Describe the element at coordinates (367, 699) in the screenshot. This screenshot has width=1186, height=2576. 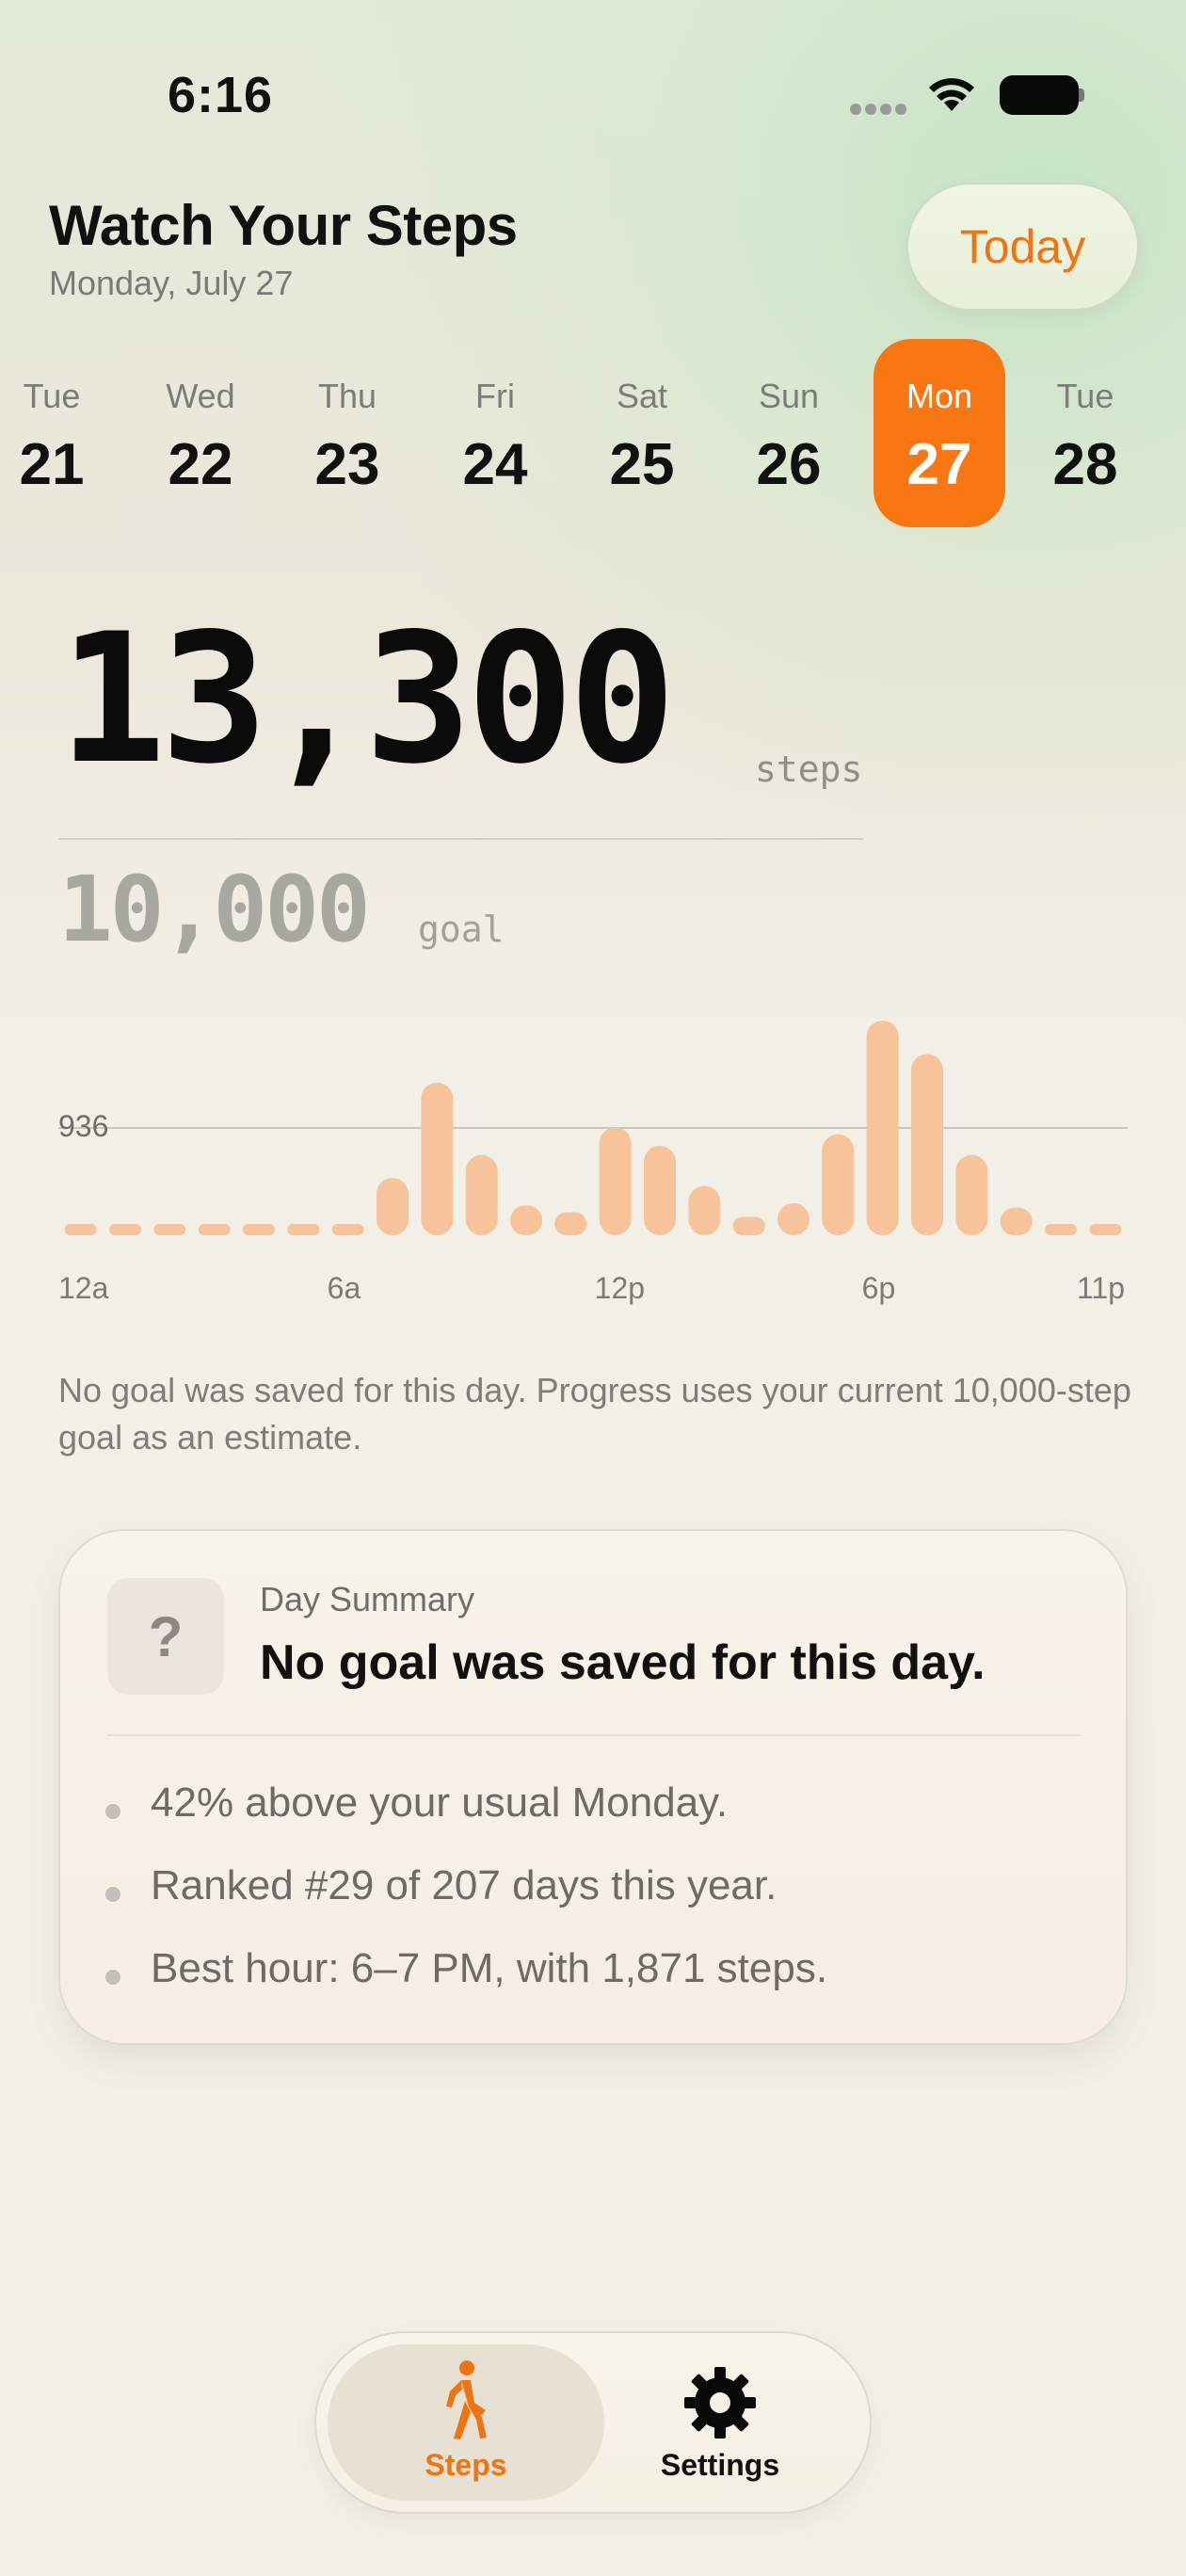
I see `step-count: 13,300` at that location.